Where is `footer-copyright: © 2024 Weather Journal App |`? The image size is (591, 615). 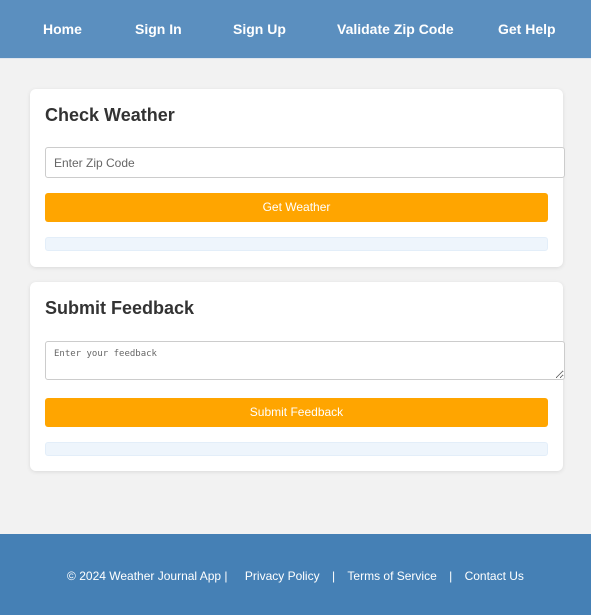 footer-copyright: © 2024 Weather Journal App | is located at coordinates (147, 576).